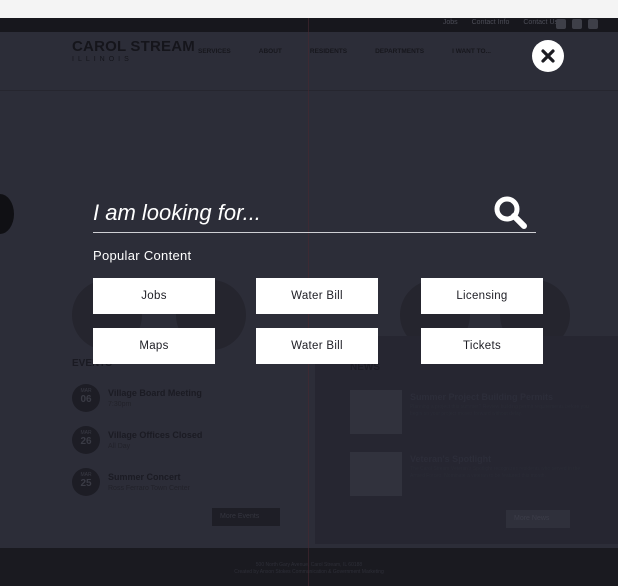  Describe the element at coordinates (149, 488) in the screenshot. I see `event-time: Ross Ferraro Town Center` at that location.